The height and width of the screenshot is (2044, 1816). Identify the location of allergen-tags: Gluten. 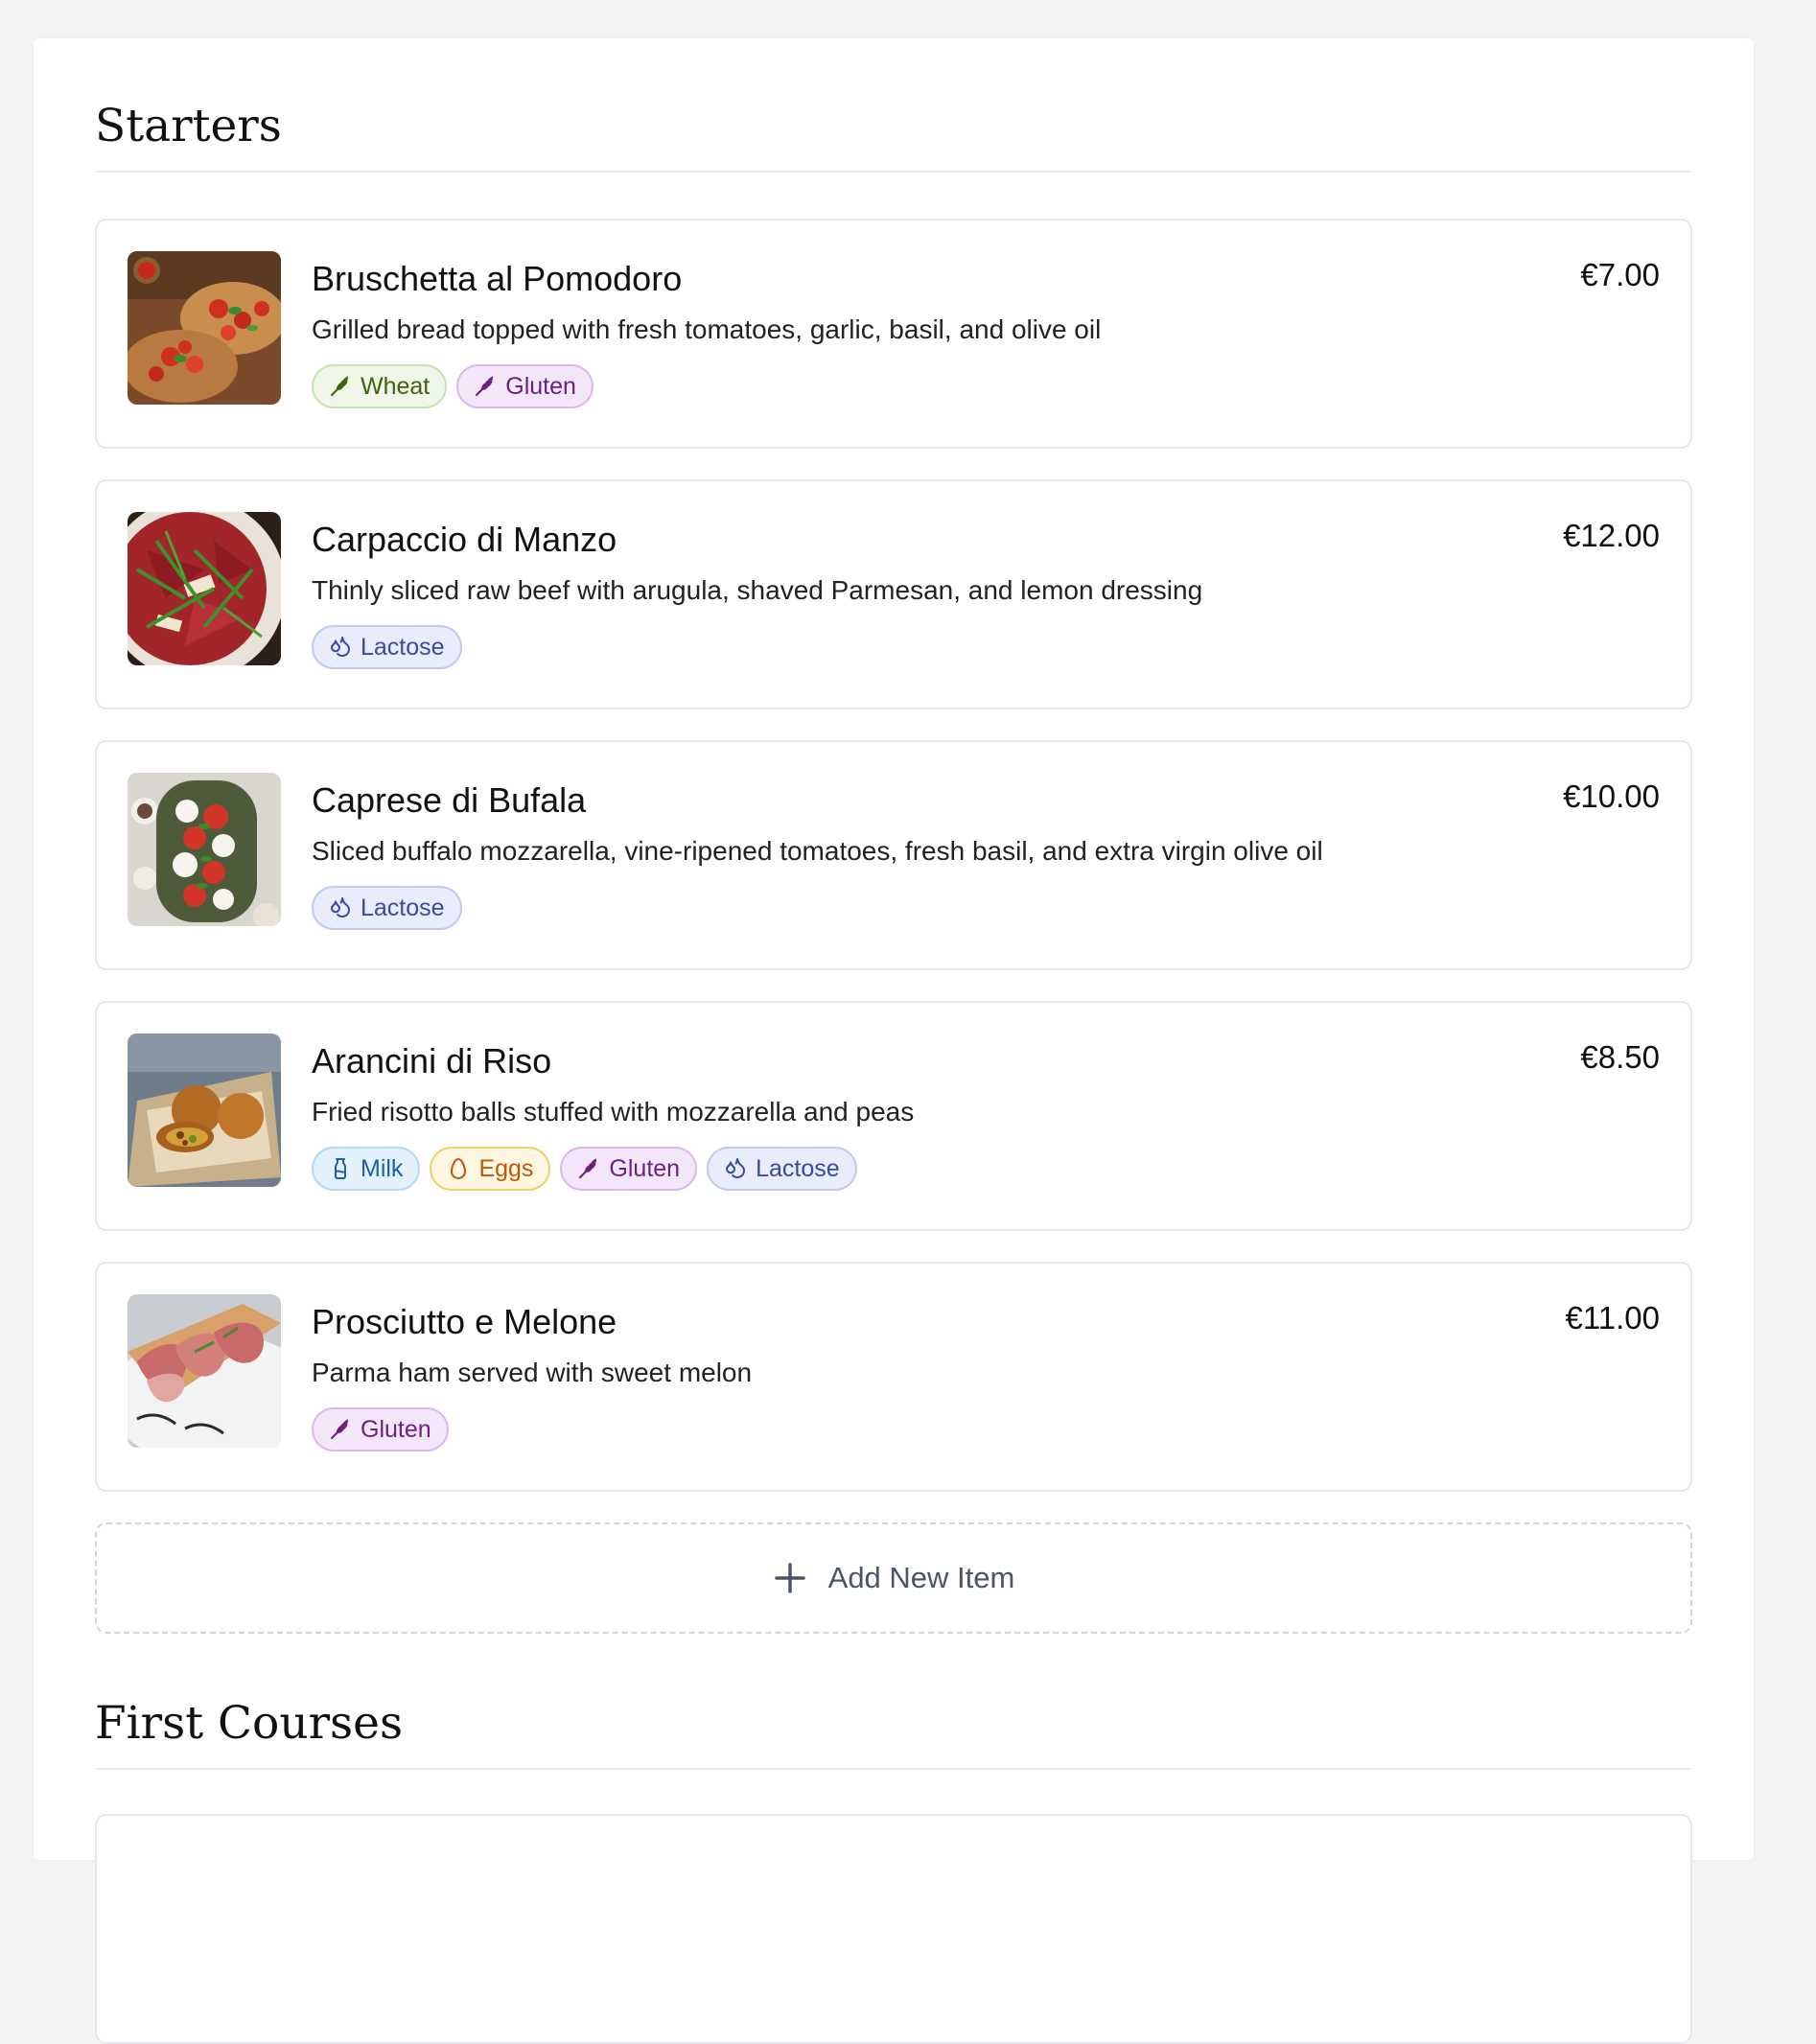
(380, 1430).